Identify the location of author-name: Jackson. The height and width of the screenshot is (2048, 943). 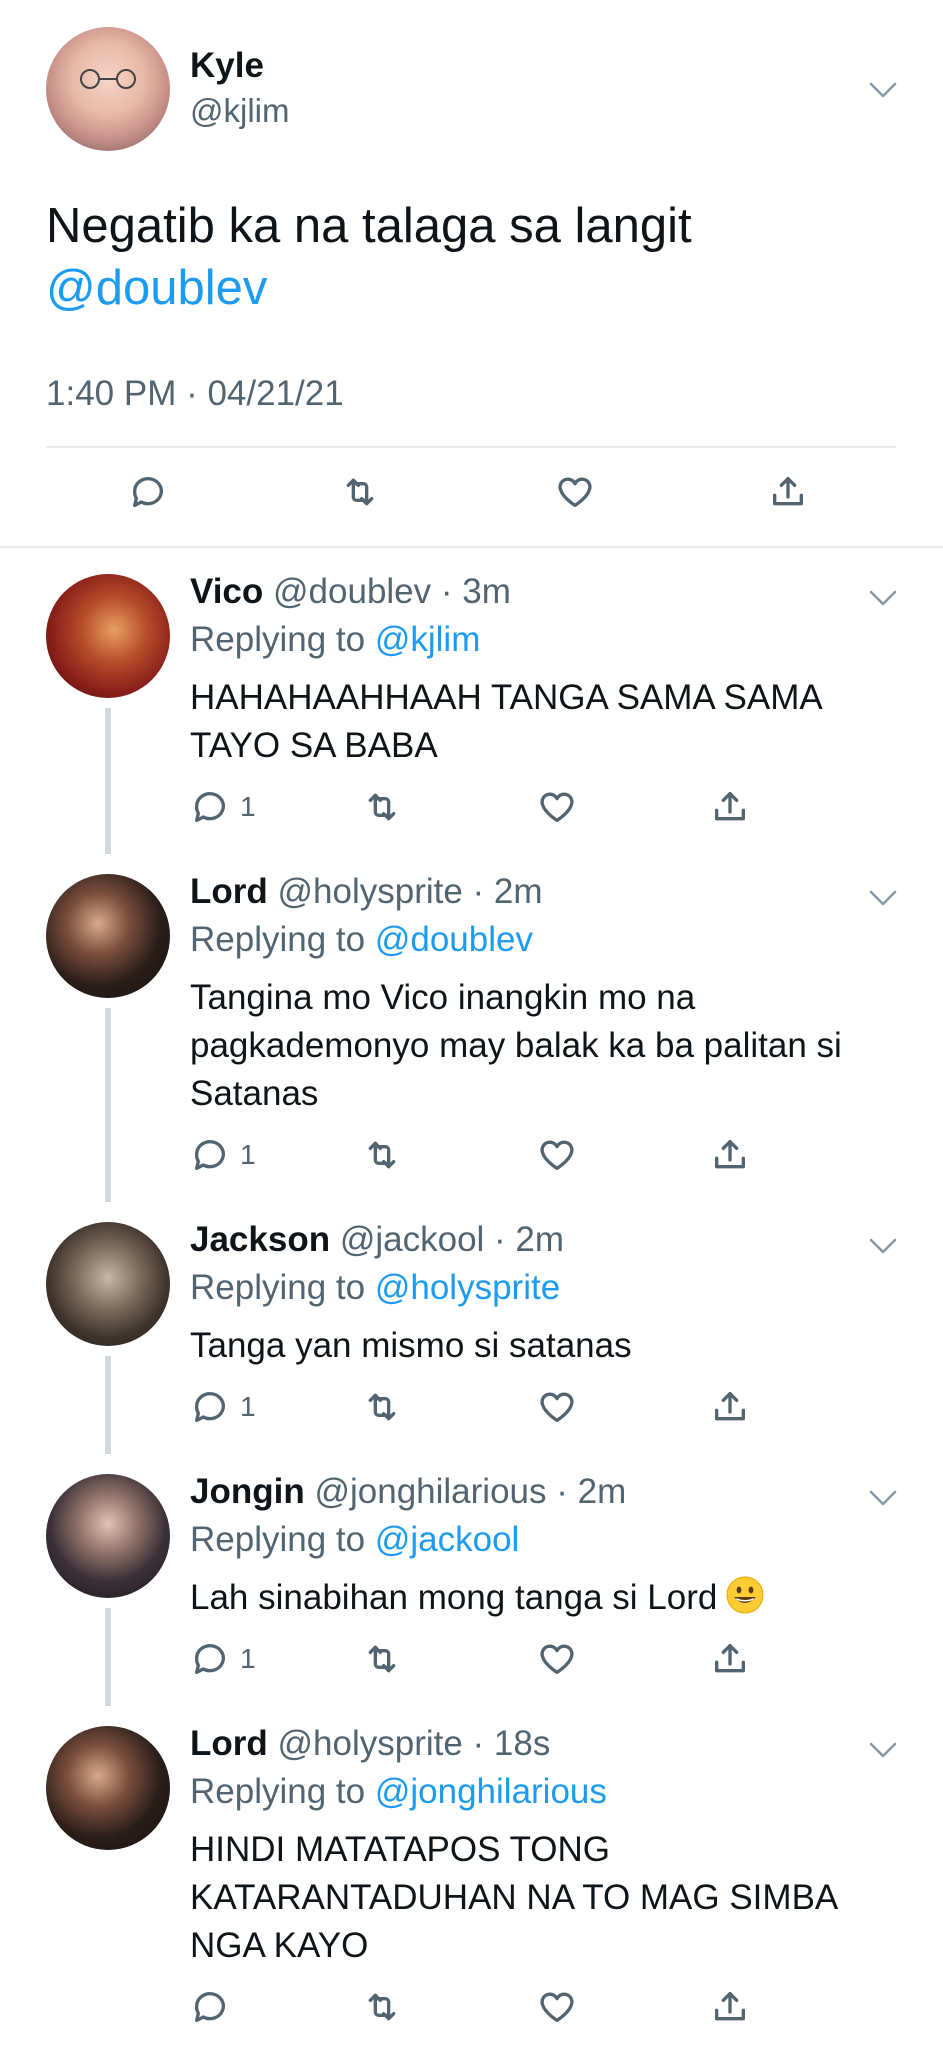
(260, 1239).